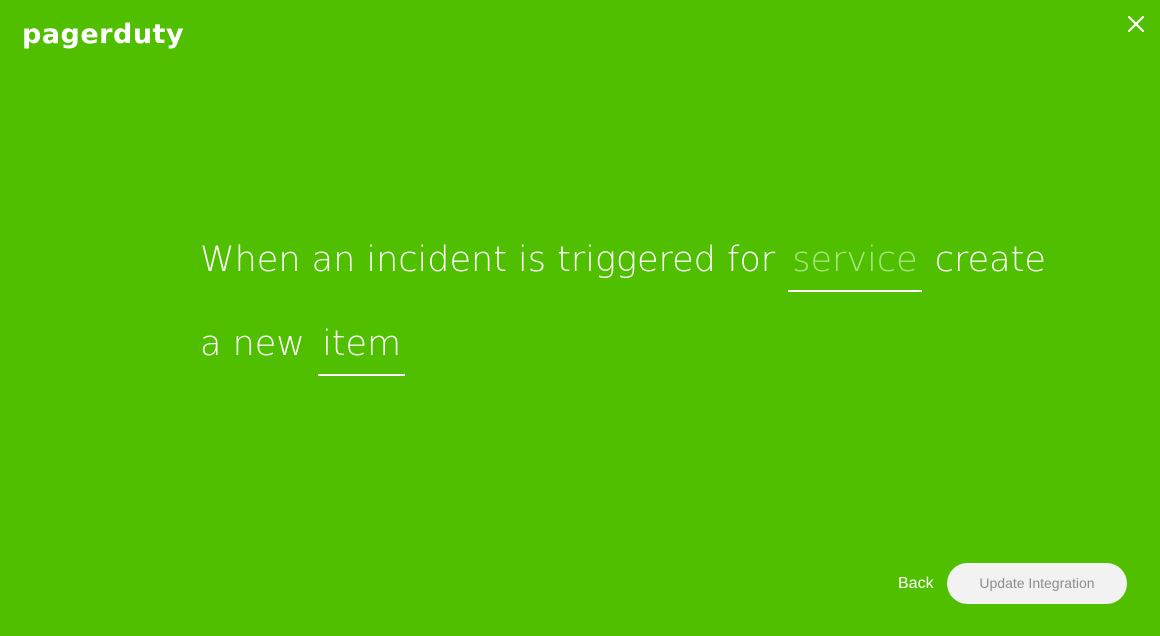 This screenshot has width=1160, height=636. Describe the element at coordinates (855, 261) in the screenshot. I see `service-selector: service` at that location.